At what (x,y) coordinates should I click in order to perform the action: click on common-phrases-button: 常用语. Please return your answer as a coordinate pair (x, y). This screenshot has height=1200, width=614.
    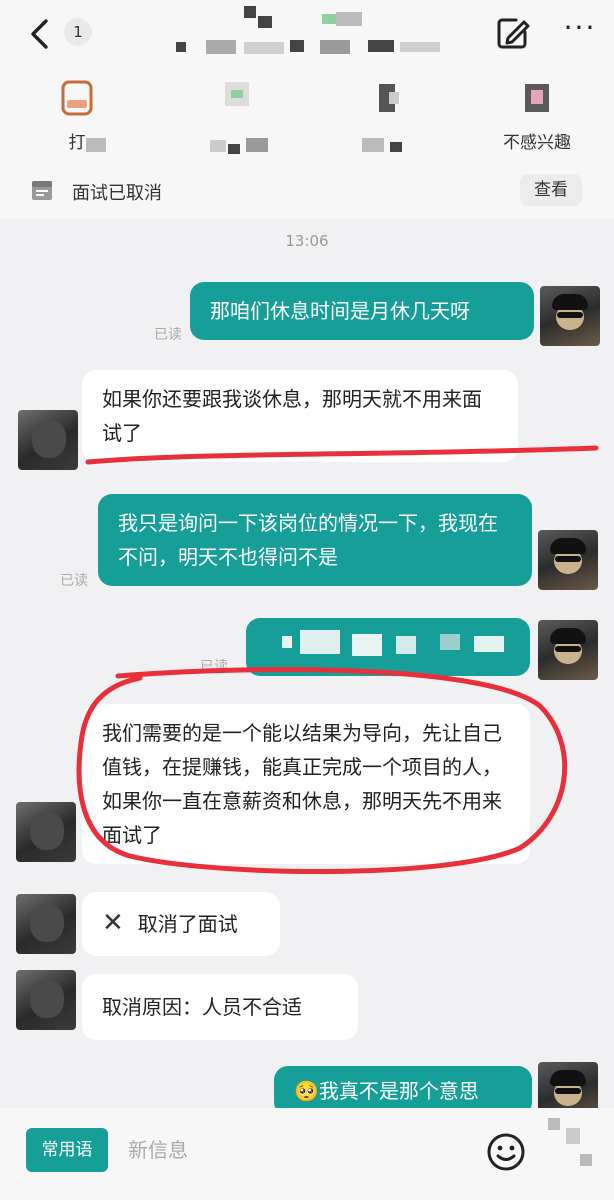
    Looking at the image, I should click on (67, 1150).